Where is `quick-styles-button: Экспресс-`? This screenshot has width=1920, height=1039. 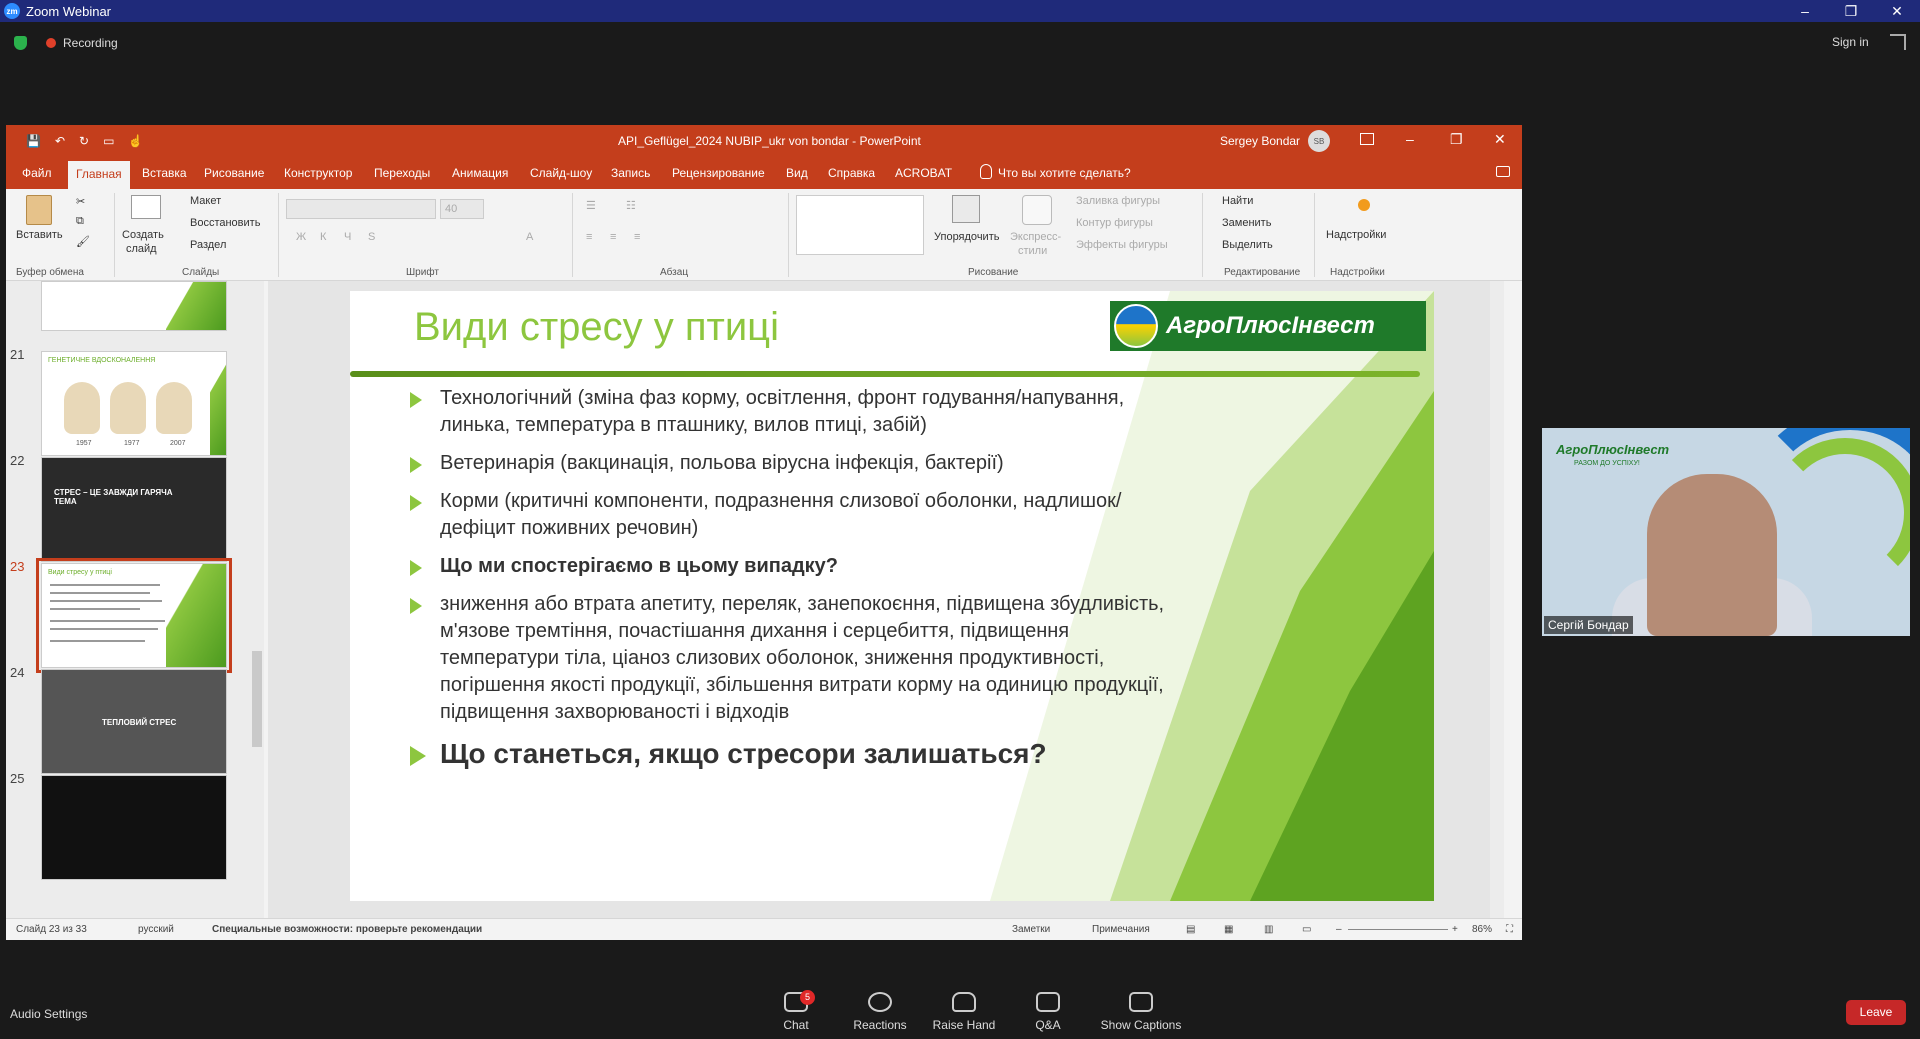 quick-styles-button: Экспресс- is located at coordinates (1035, 237).